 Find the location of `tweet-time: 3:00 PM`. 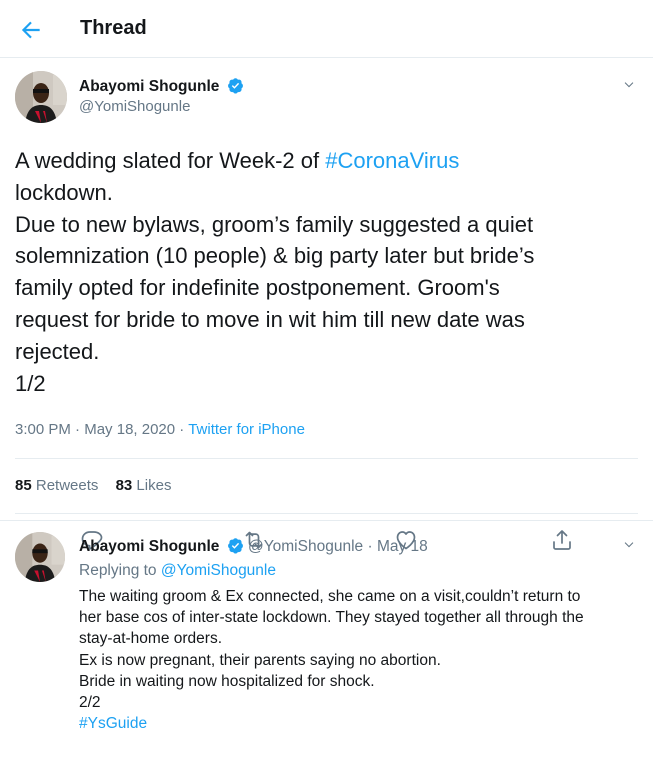

tweet-time: 3:00 PM is located at coordinates (43, 429).